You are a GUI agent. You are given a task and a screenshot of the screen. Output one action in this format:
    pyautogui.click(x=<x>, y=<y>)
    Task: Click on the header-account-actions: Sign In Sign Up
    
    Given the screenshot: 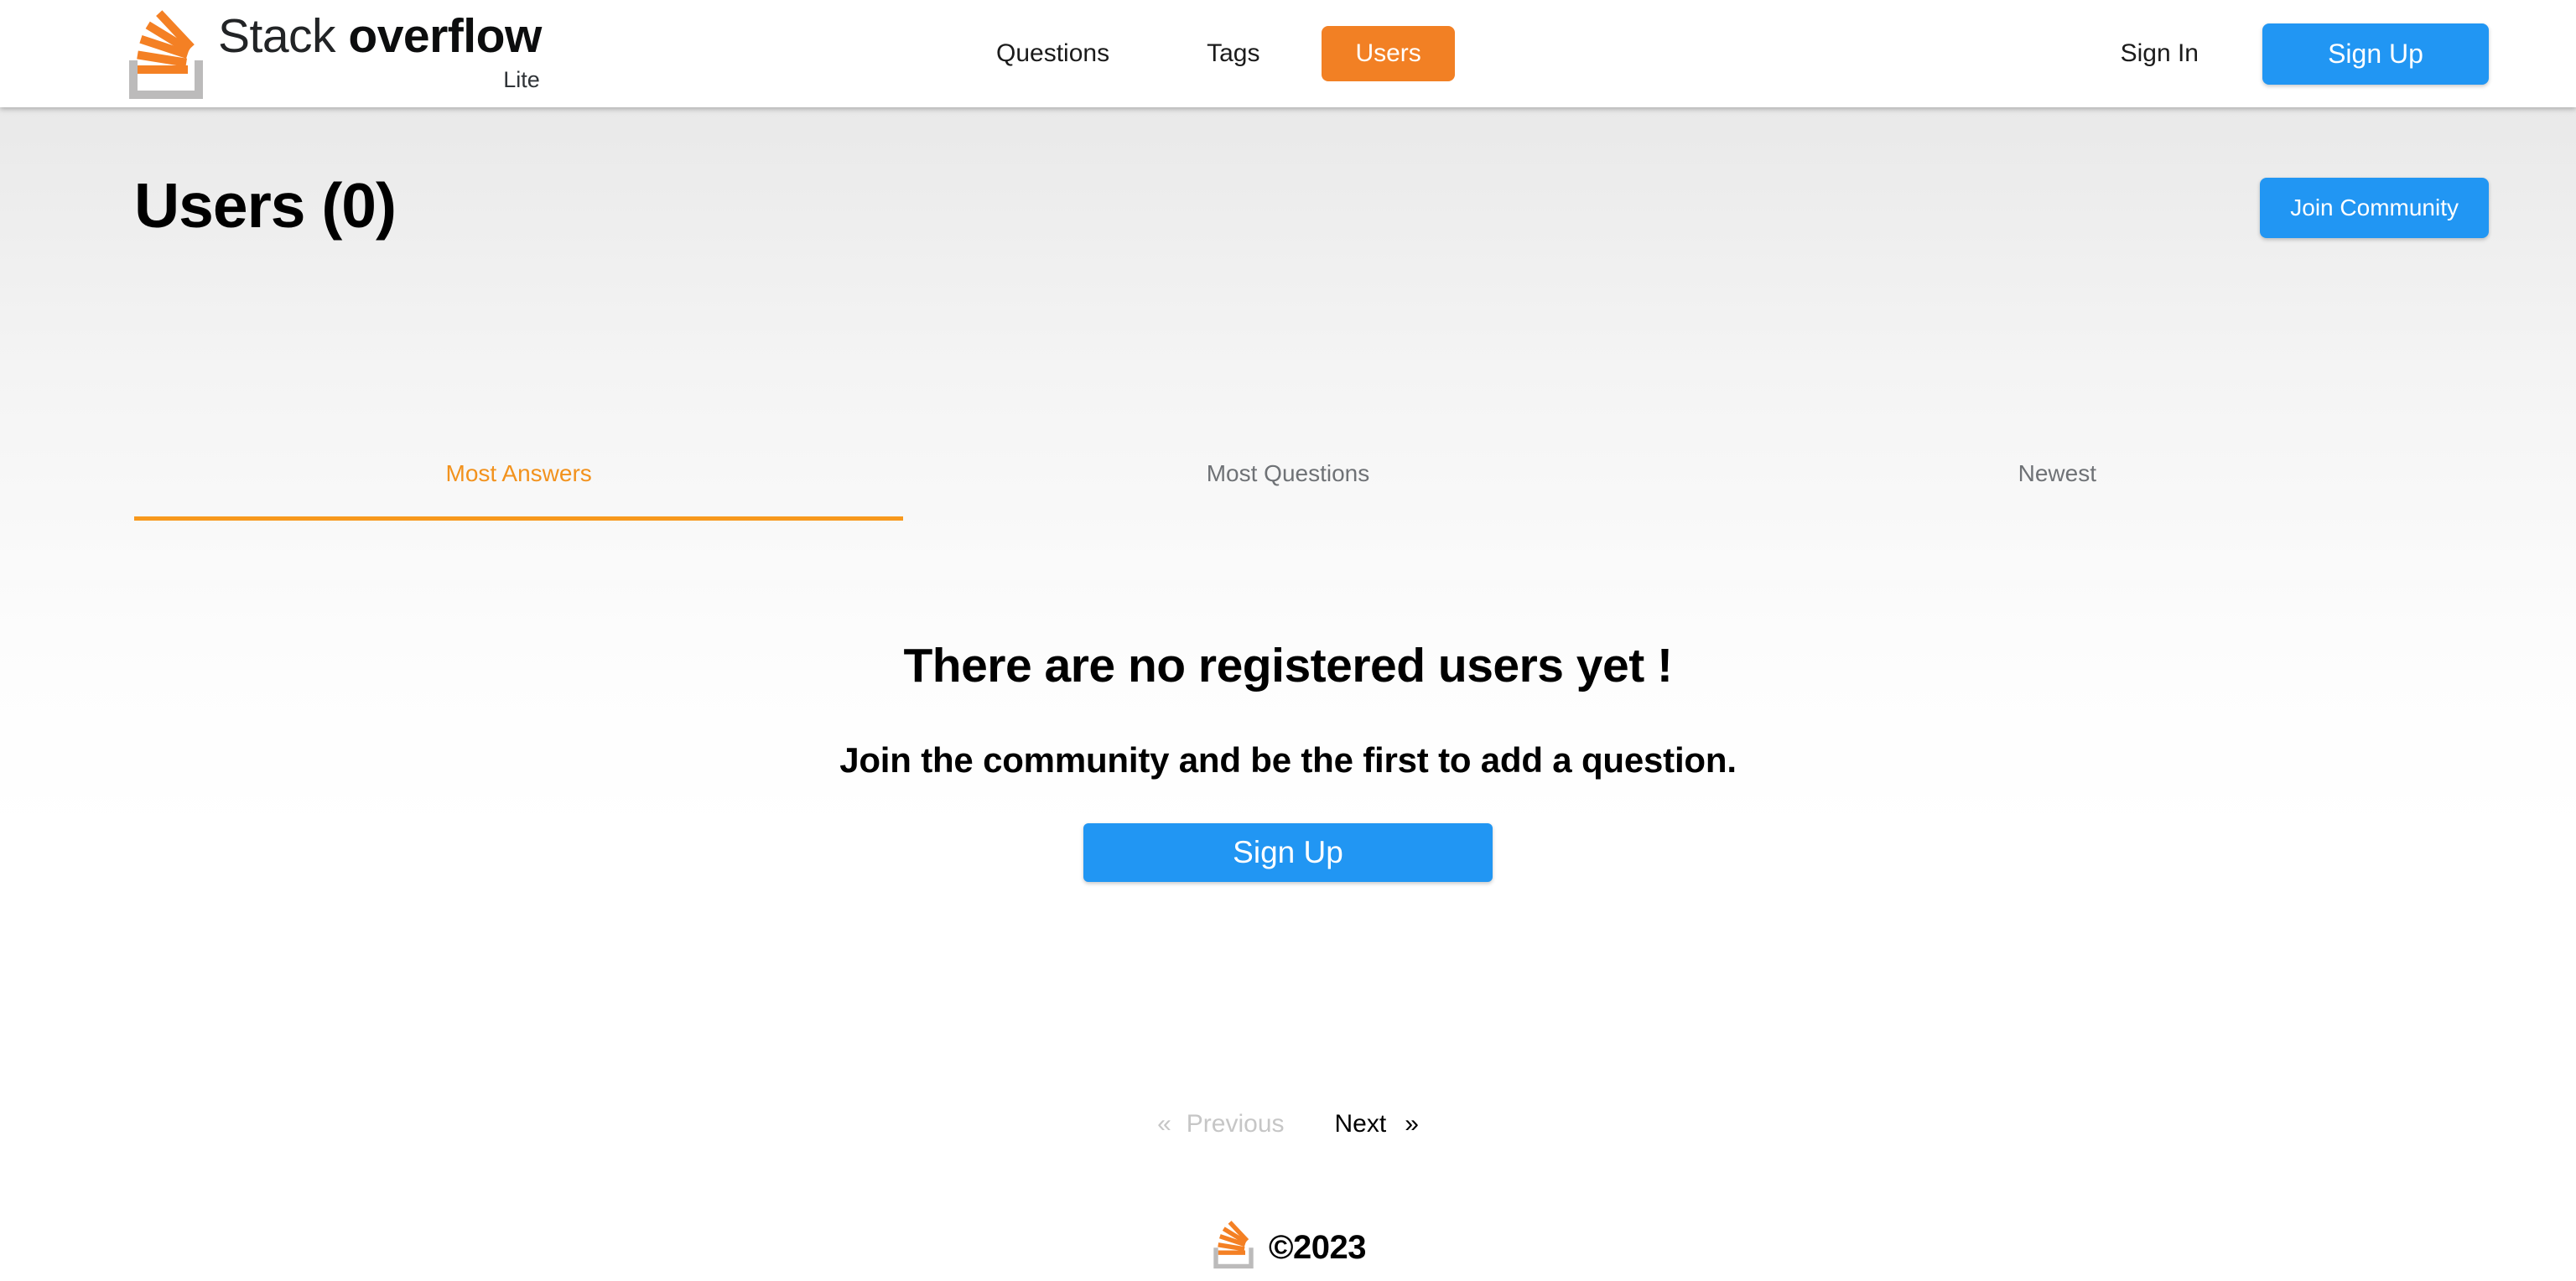 What is the action you would take?
    pyautogui.click(x=2305, y=53)
    